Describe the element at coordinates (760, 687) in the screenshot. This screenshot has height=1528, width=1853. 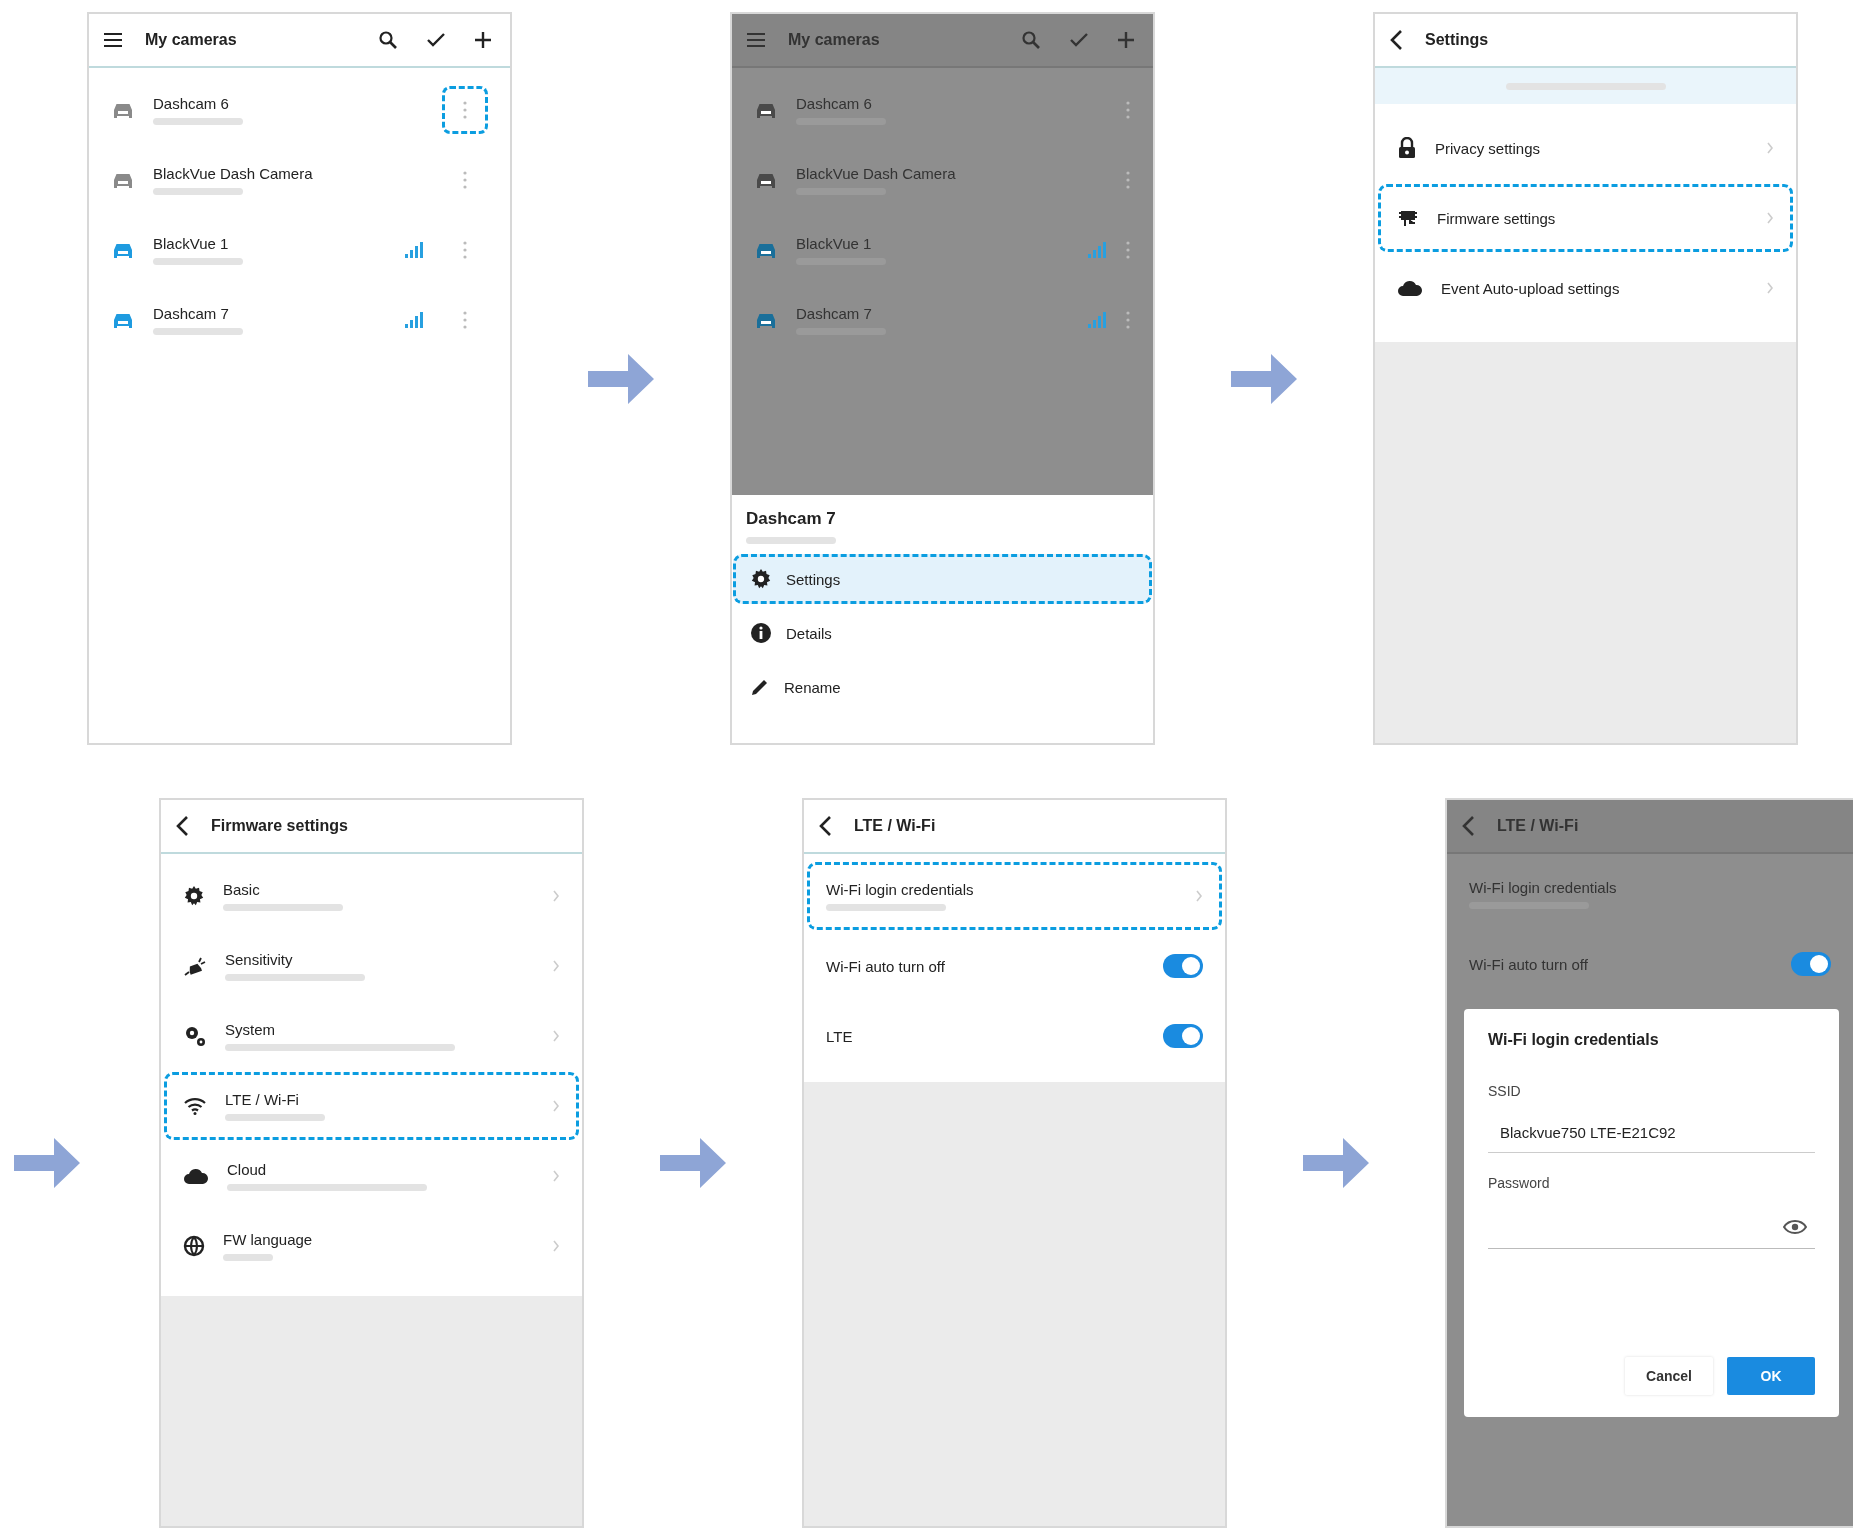
I see `pencil-icon` at that location.